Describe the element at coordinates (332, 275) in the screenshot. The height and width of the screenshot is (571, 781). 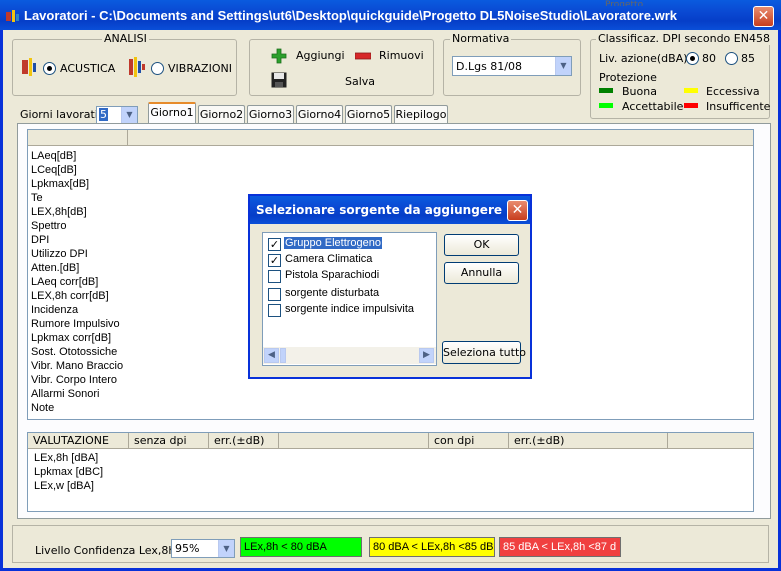
I see `source-item-pistola-sparachiodi: Pistola Sparachiodi` at that location.